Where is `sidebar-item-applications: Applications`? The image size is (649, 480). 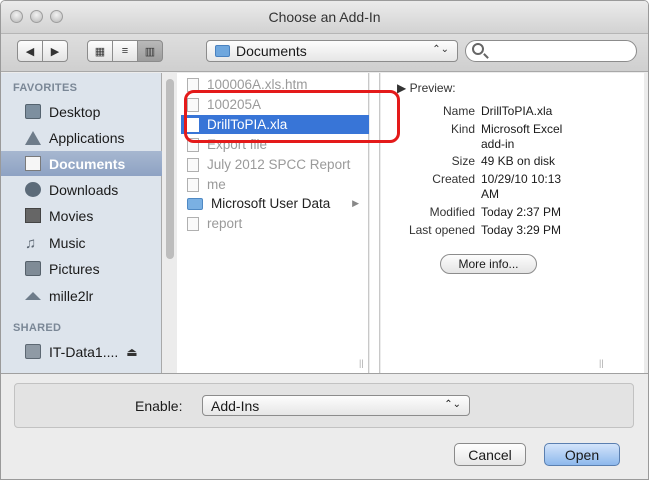 sidebar-item-applications: Applications is located at coordinates (81, 137).